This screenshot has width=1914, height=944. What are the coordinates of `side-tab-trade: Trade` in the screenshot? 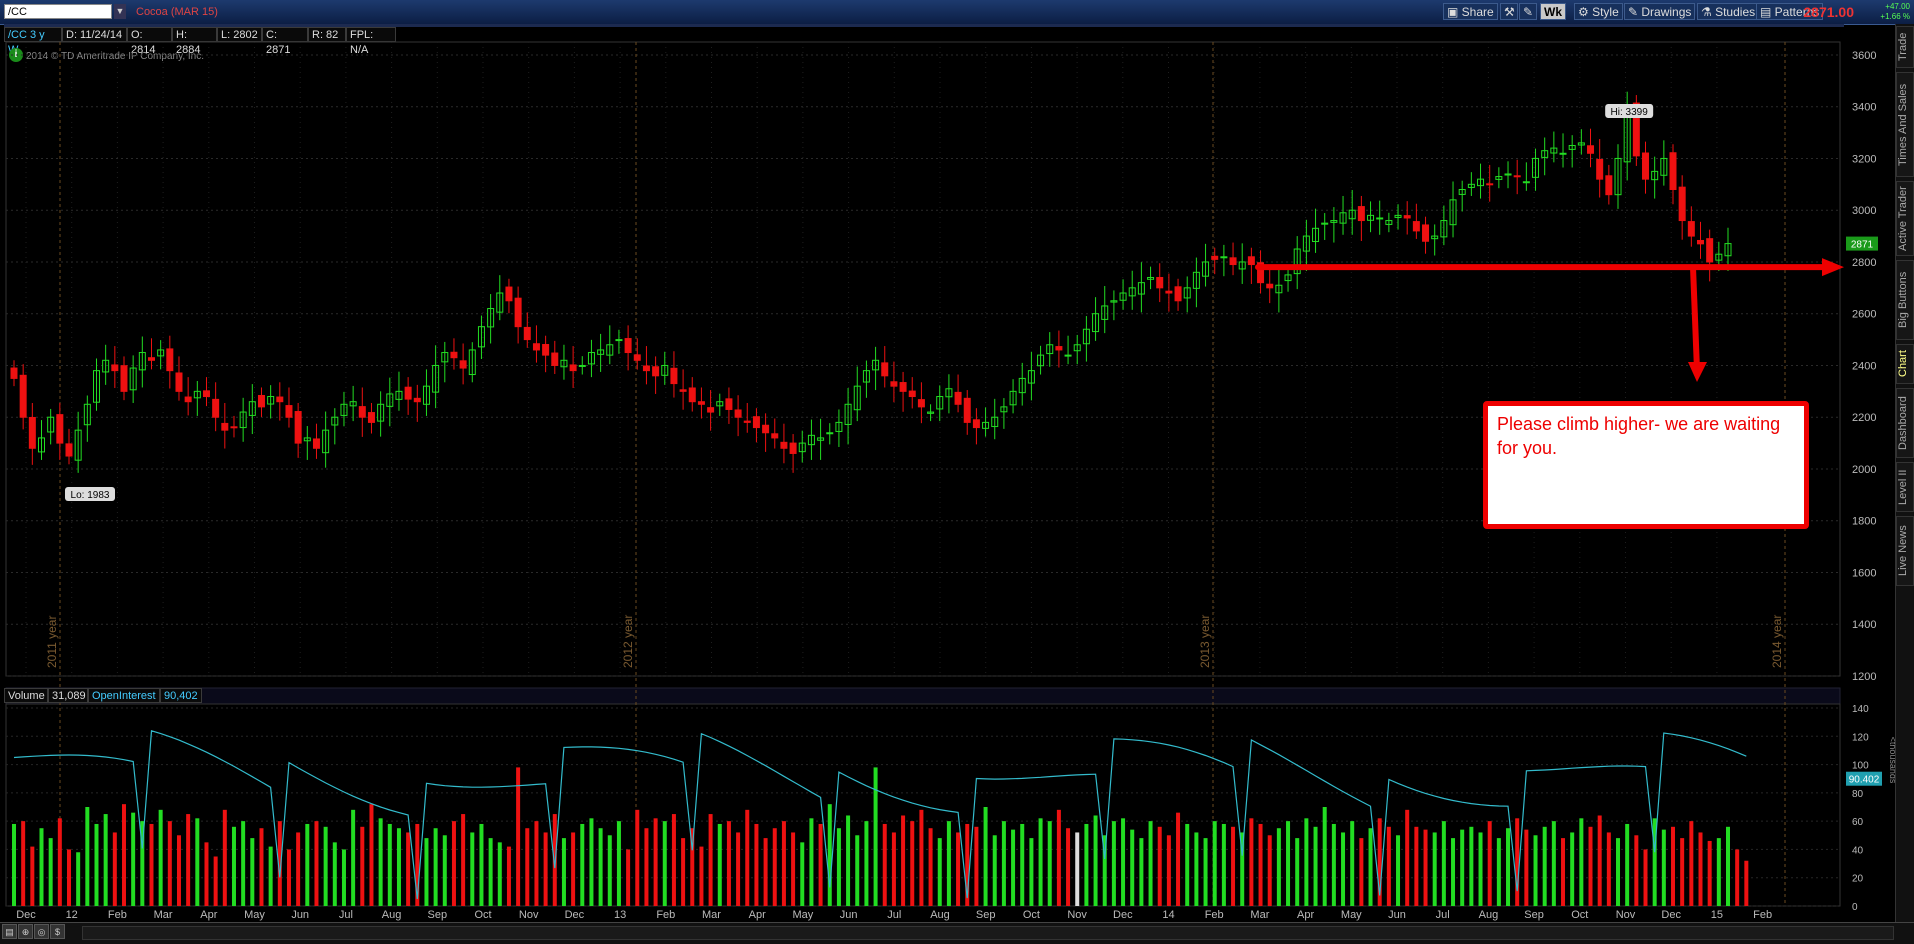 It's located at (1905, 47).